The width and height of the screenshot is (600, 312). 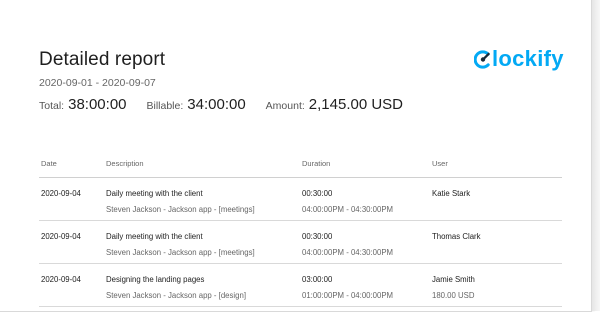 What do you see at coordinates (49, 163) in the screenshot?
I see `column-date: Date` at bounding box center [49, 163].